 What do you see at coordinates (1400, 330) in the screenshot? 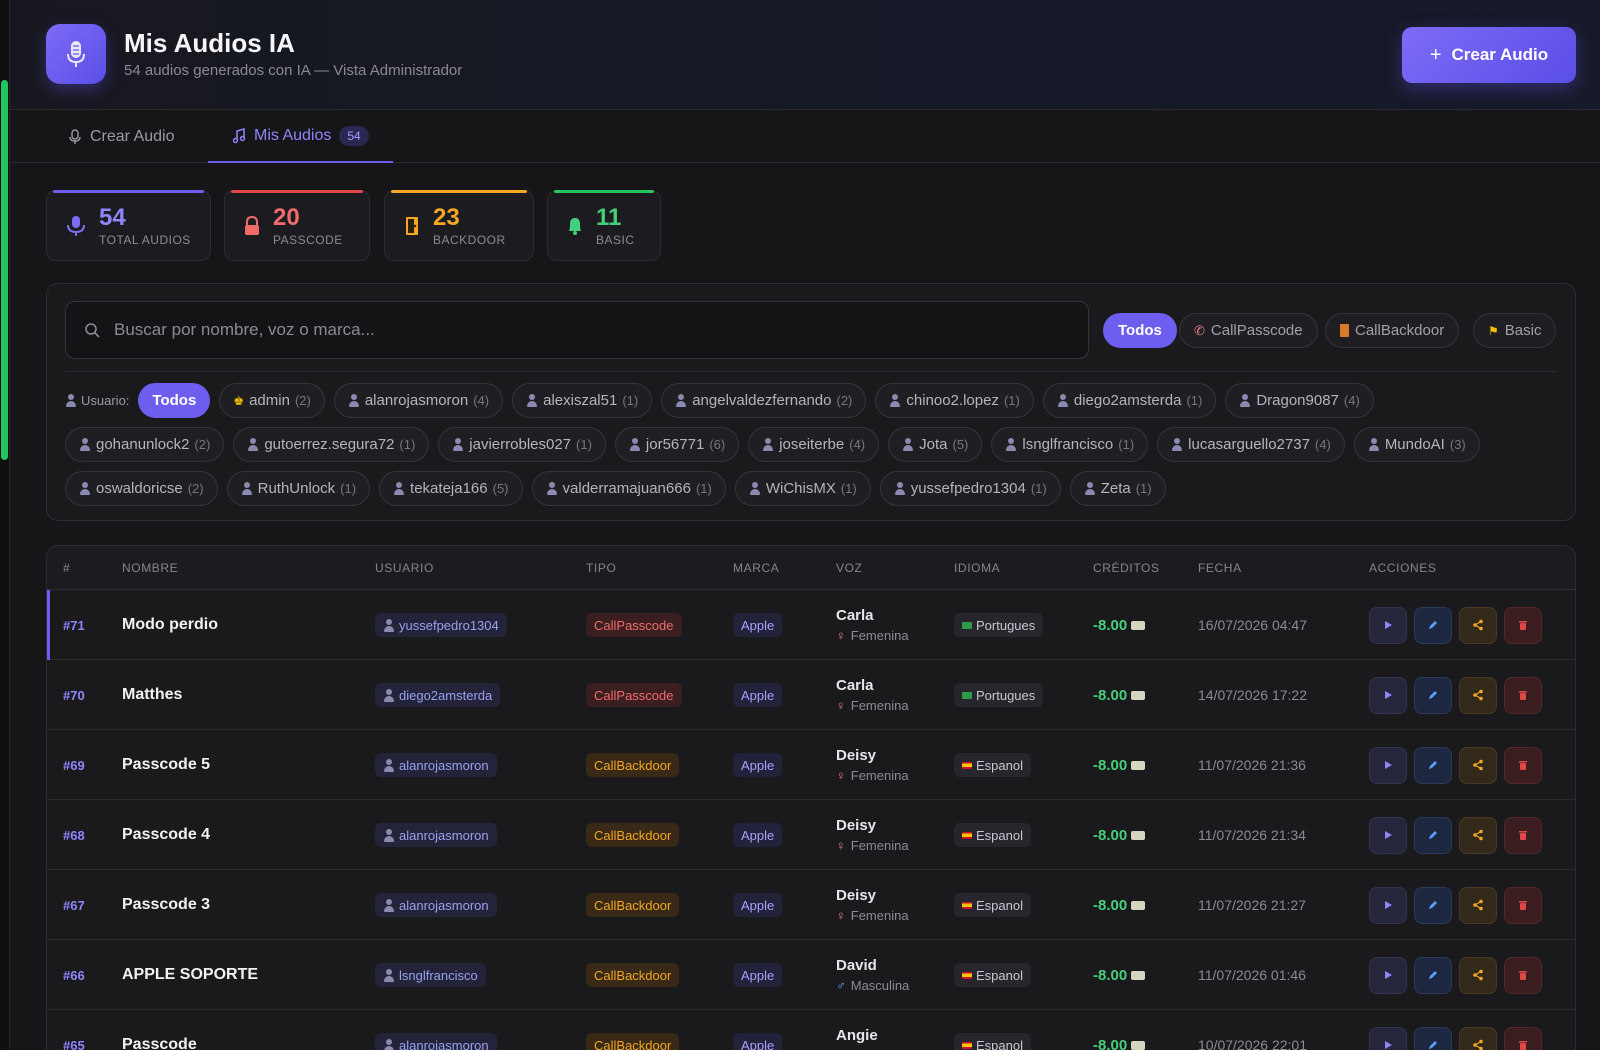
I see `chip-label: CallBackdoor` at bounding box center [1400, 330].